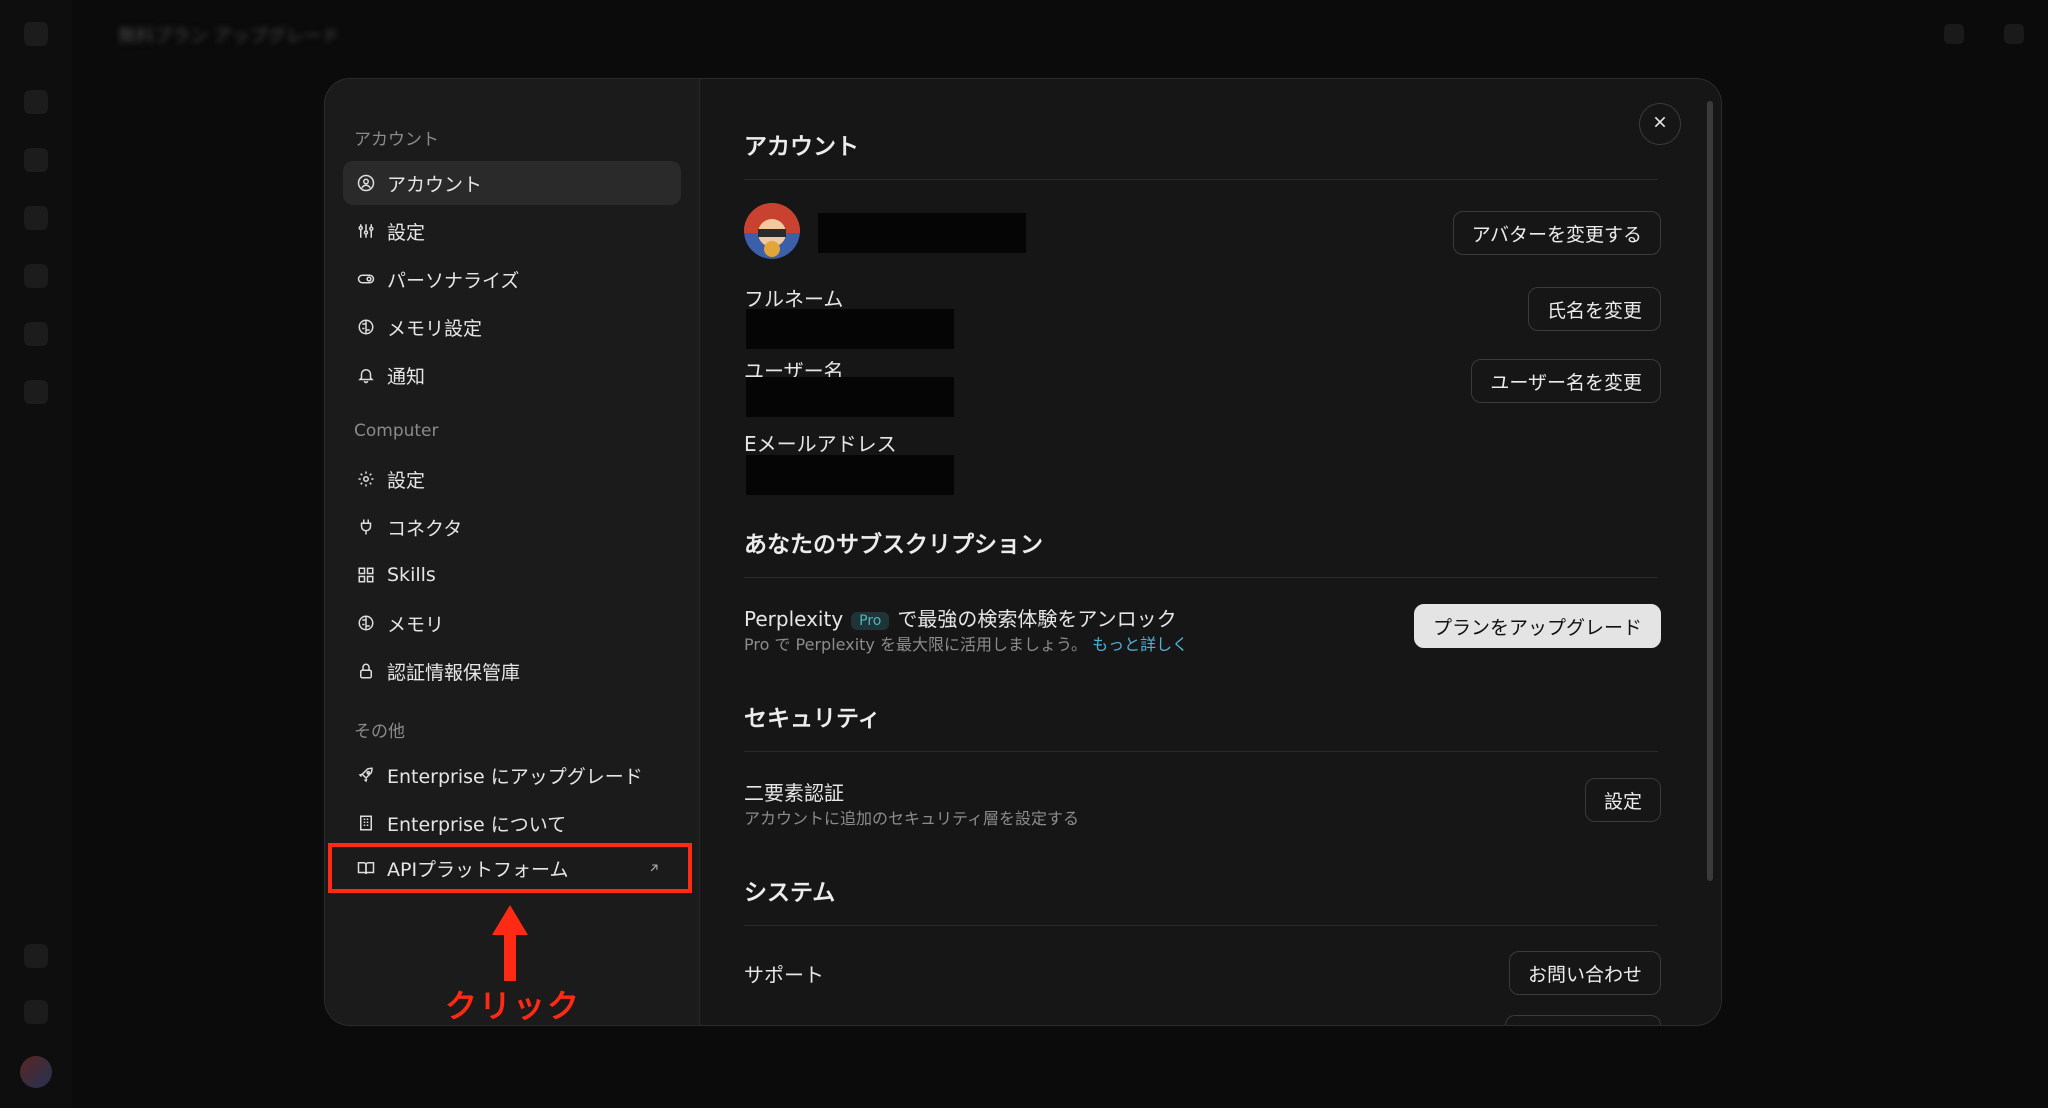 This screenshot has width=2048, height=1108. What do you see at coordinates (425, 528) in the screenshot?
I see `sidebar-item-label: コネクタ` at bounding box center [425, 528].